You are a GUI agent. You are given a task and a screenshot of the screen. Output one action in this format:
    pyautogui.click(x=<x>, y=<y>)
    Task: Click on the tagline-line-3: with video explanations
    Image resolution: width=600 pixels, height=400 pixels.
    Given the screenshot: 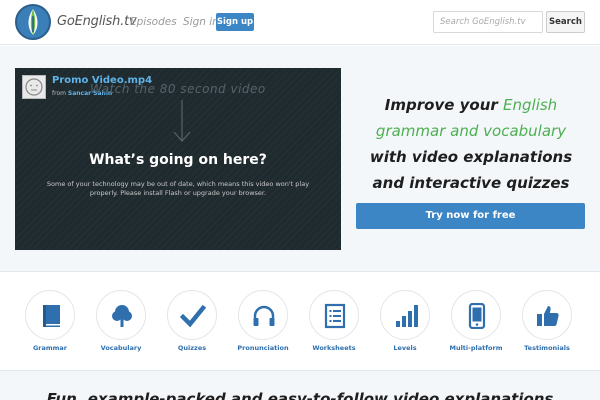 What is the action you would take?
    pyautogui.click(x=471, y=157)
    